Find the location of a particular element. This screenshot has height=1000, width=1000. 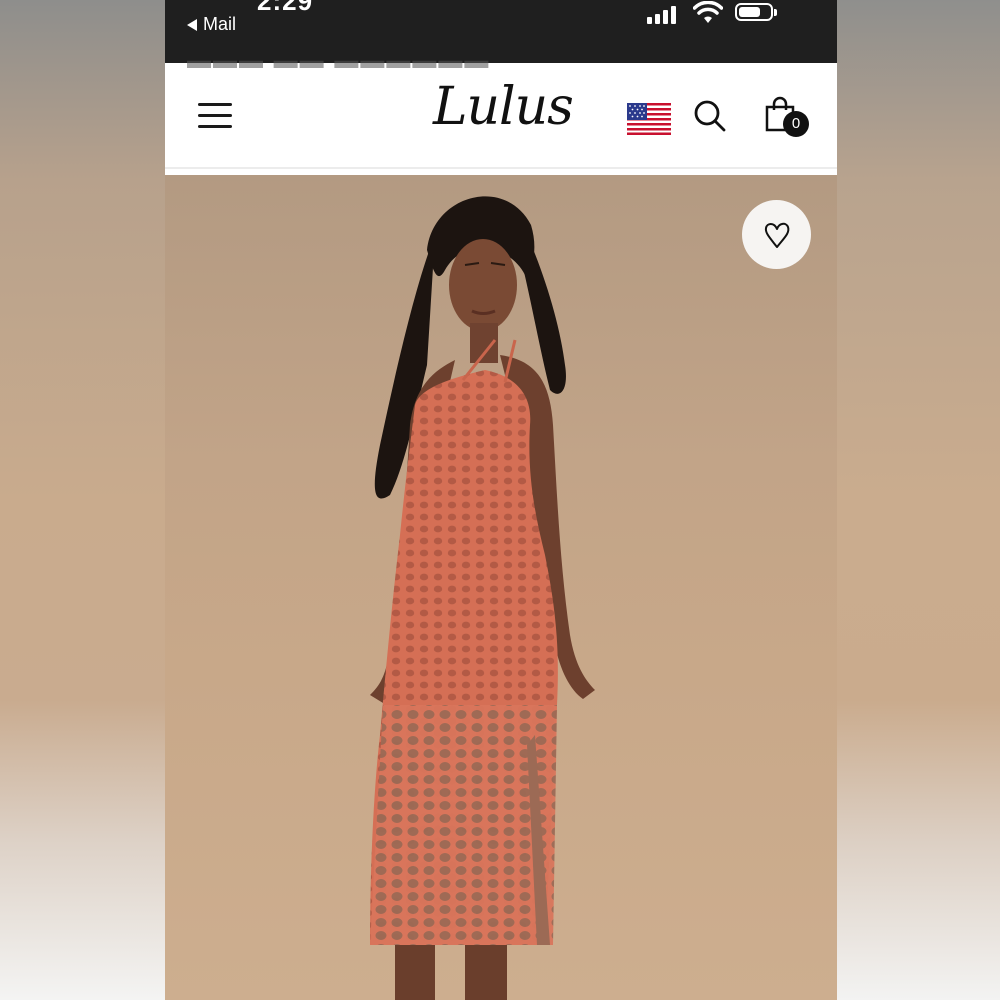

back-to-mail-link: Mail is located at coordinates (211, 24).